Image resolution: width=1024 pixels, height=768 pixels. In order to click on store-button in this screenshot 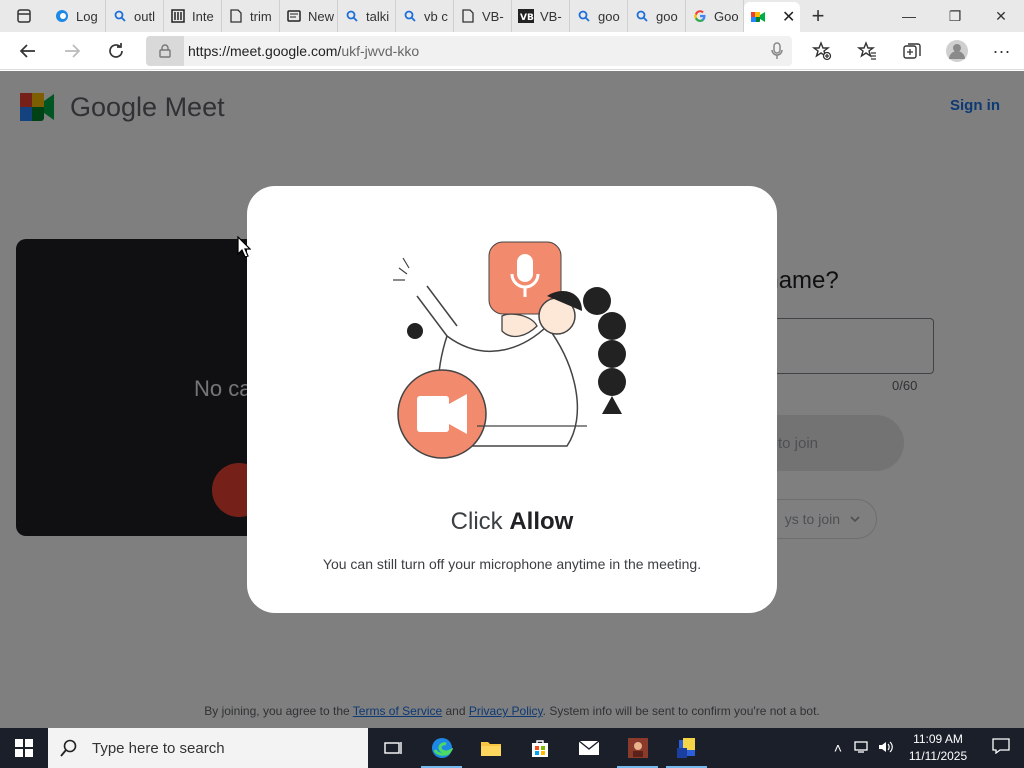, I will do `click(539, 748)`.